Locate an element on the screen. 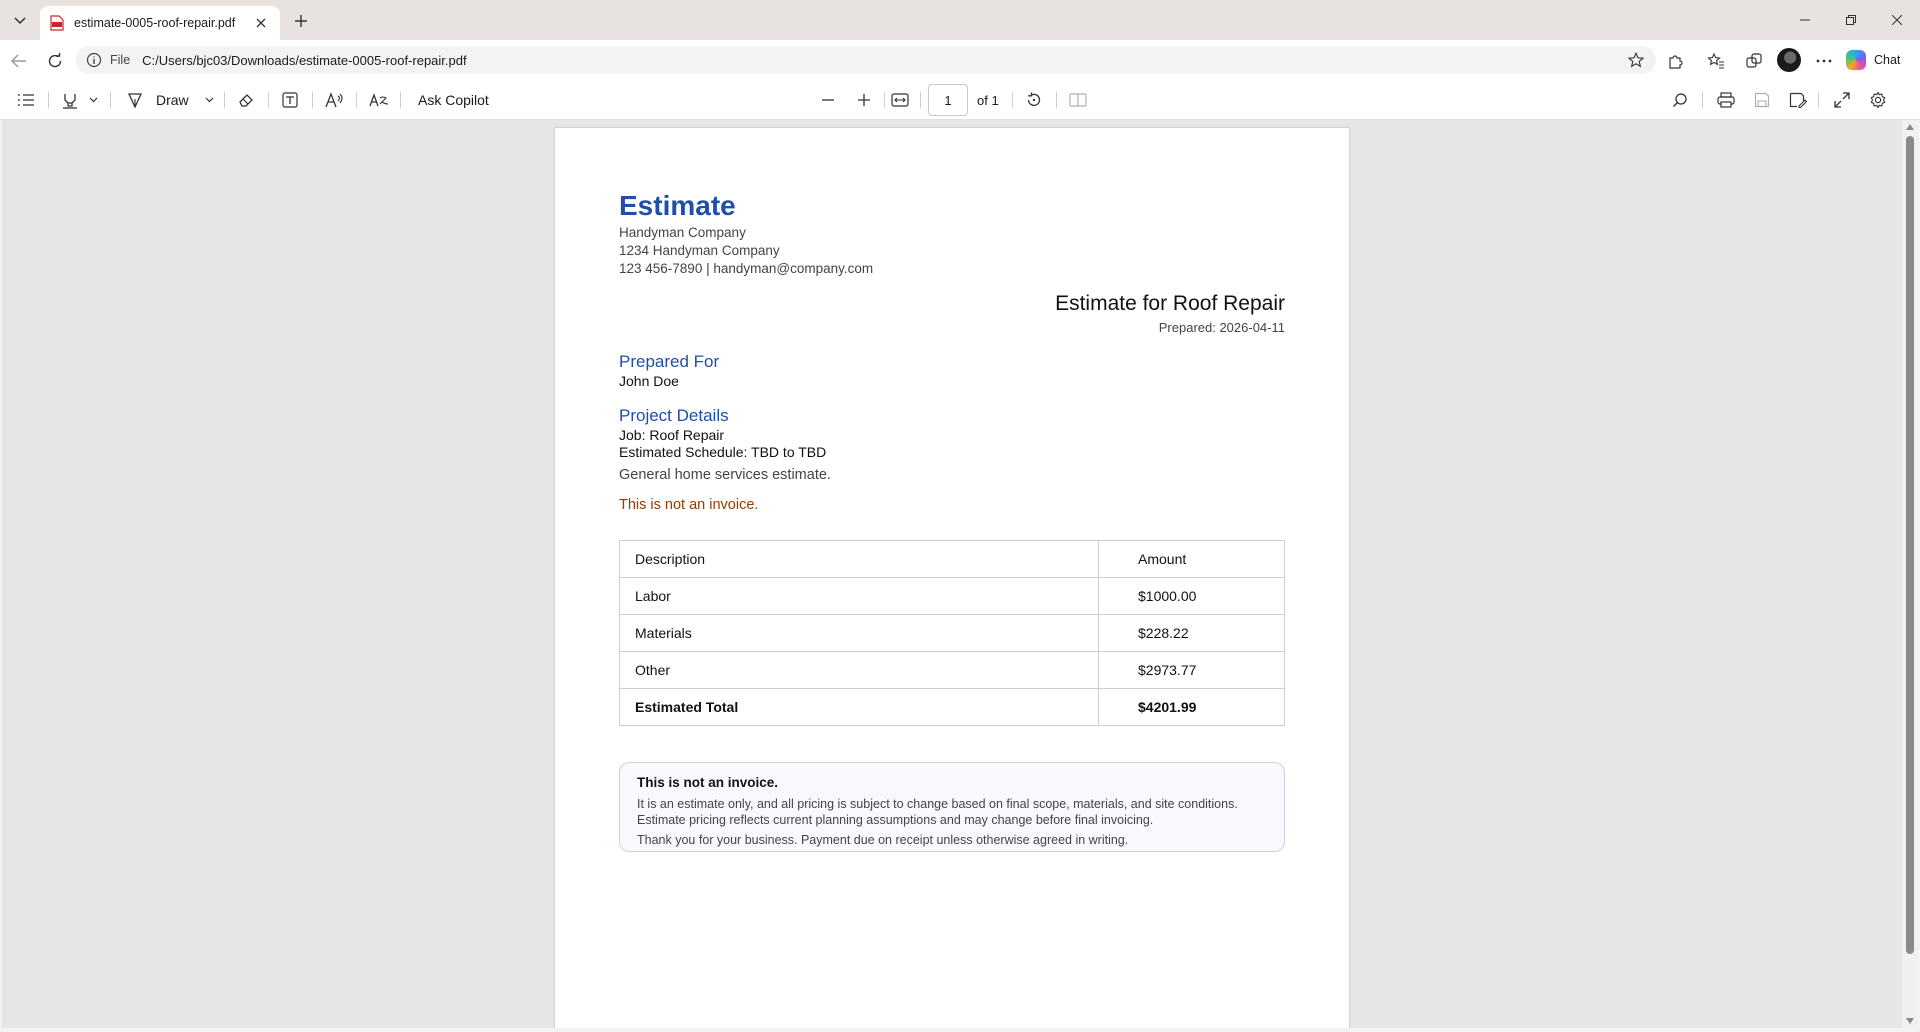  more-dots-icon is located at coordinates (1824, 61).